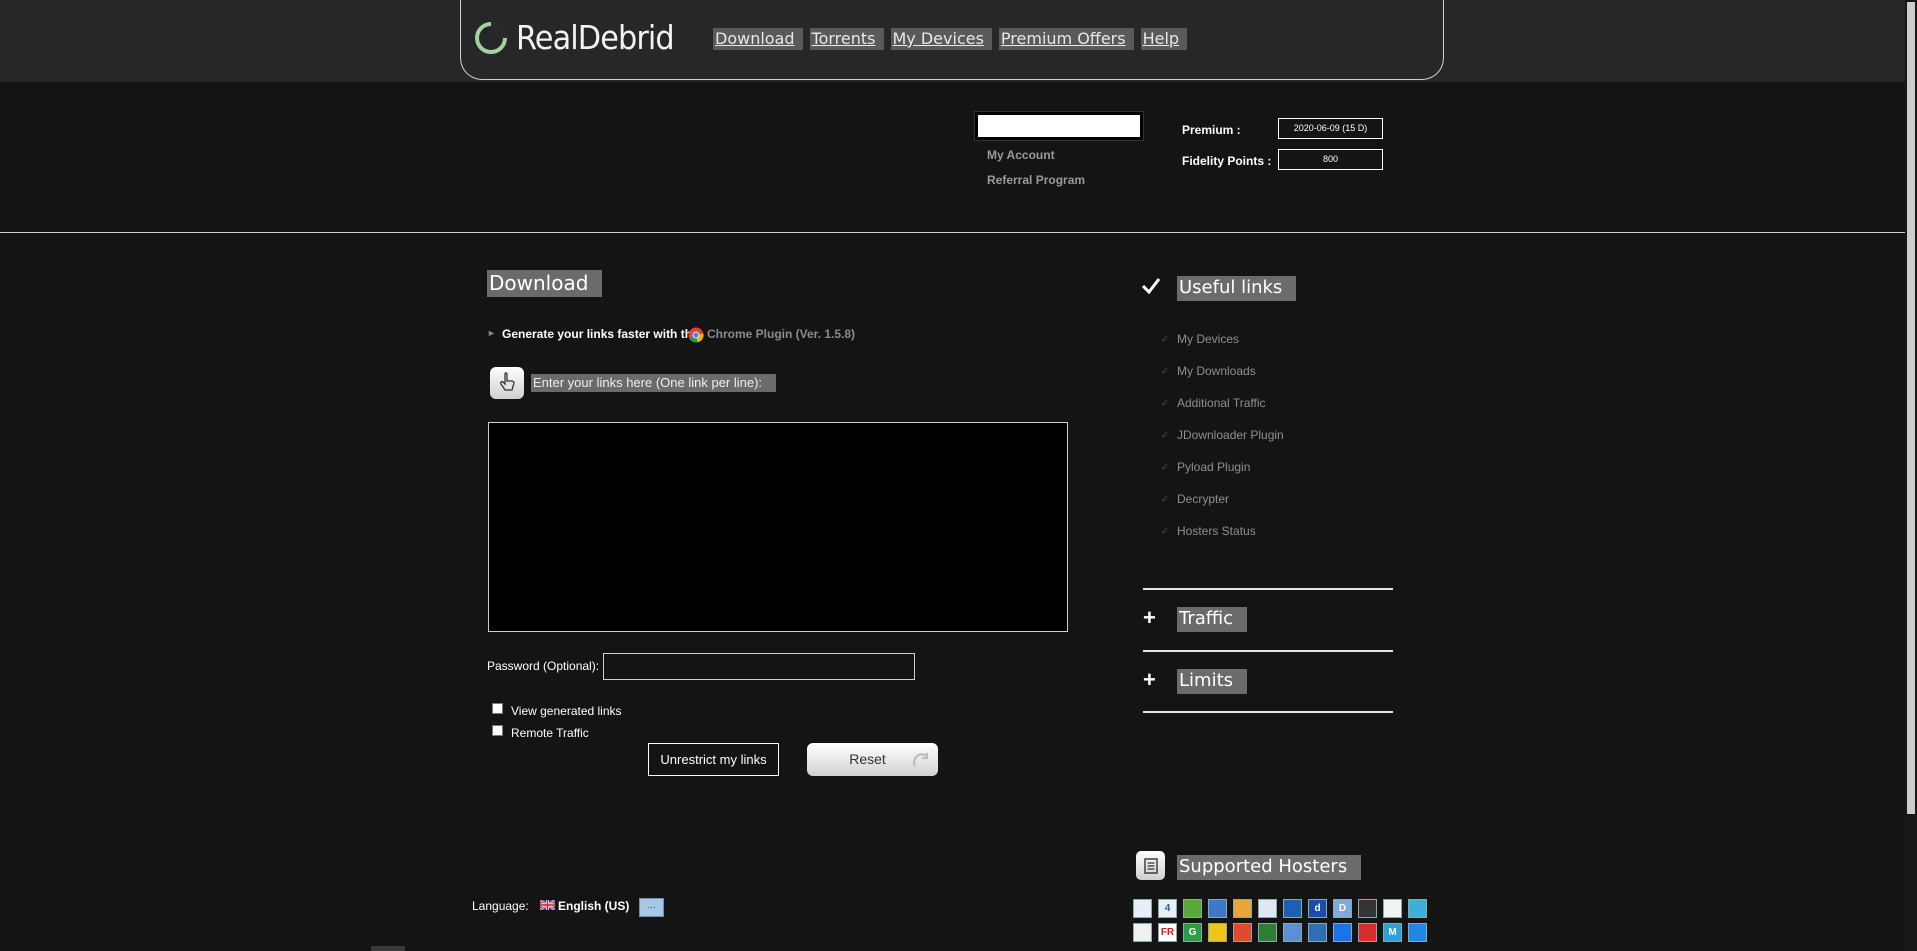 This screenshot has height=951, width=1917. I want to click on nav-help: Help, so click(1164, 39).